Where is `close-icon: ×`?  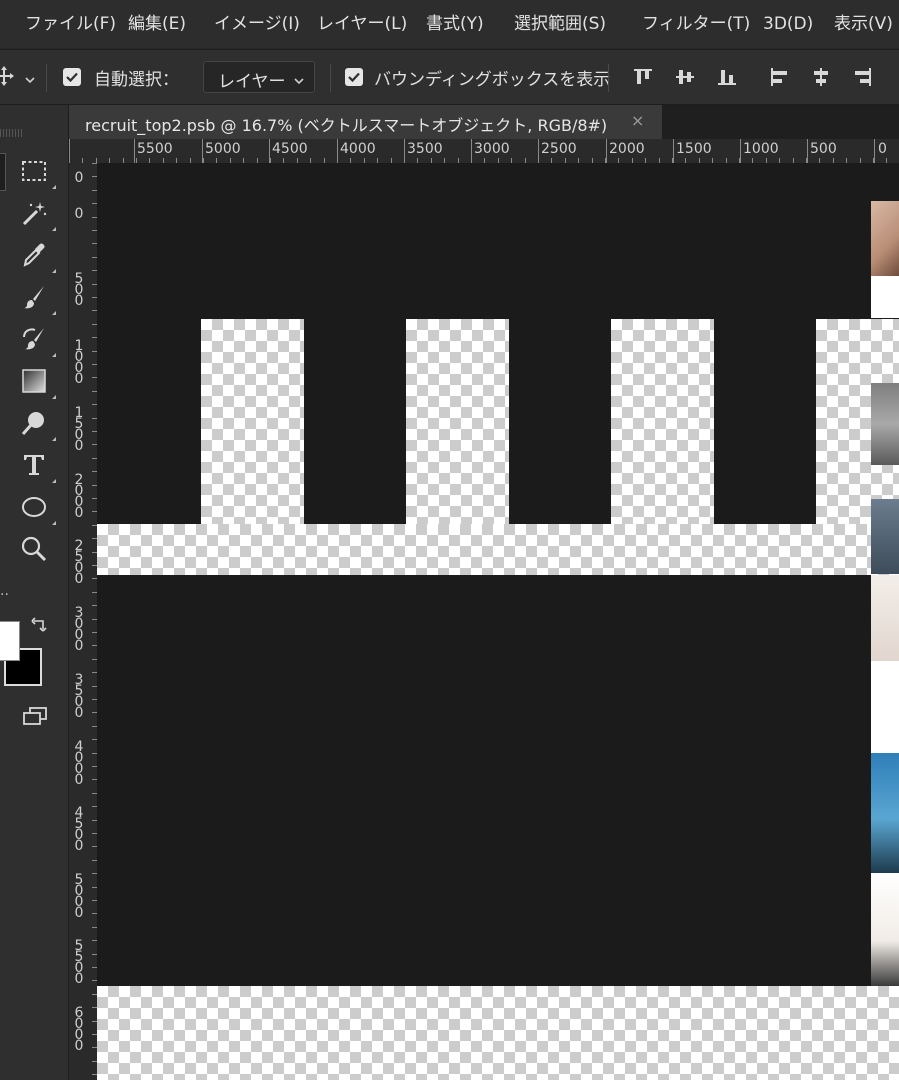
close-icon: × is located at coordinates (637, 120).